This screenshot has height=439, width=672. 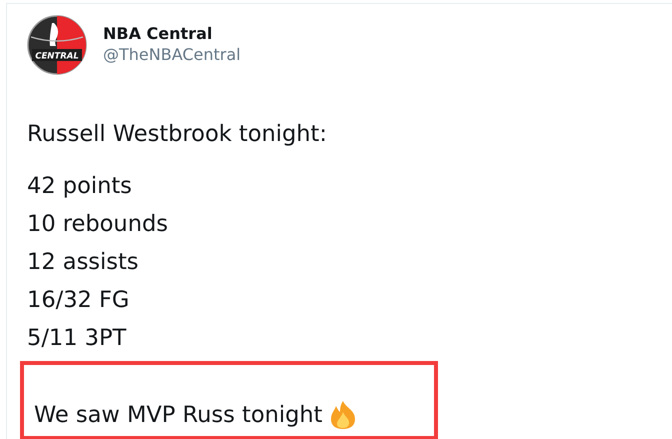 What do you see at coordinates (57, 45) in the screenshot?
I see `avatar-logo` at bounding box center [57, 45].